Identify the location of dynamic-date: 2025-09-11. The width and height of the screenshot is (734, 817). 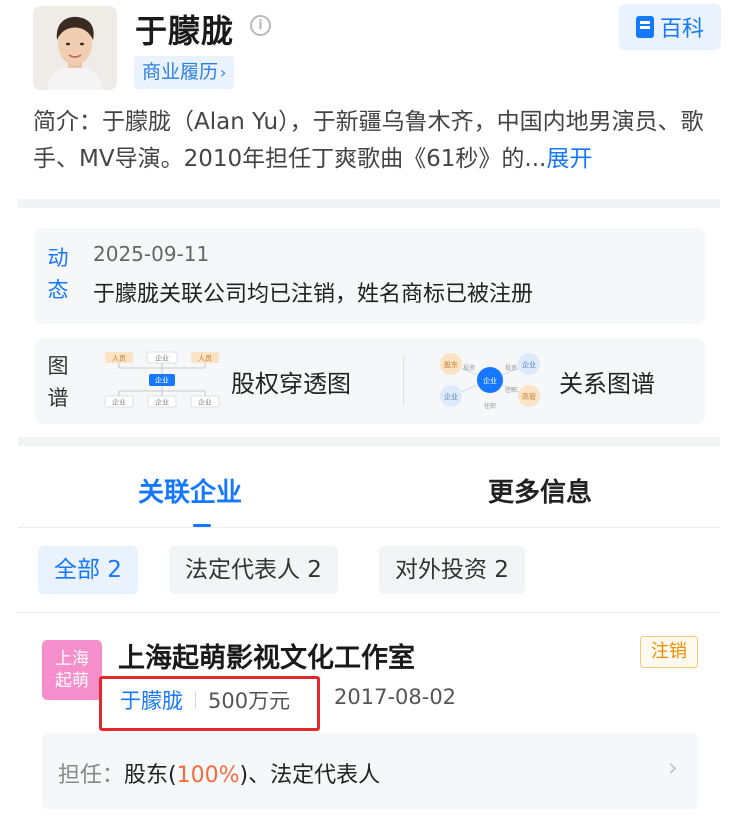
(151, 254).